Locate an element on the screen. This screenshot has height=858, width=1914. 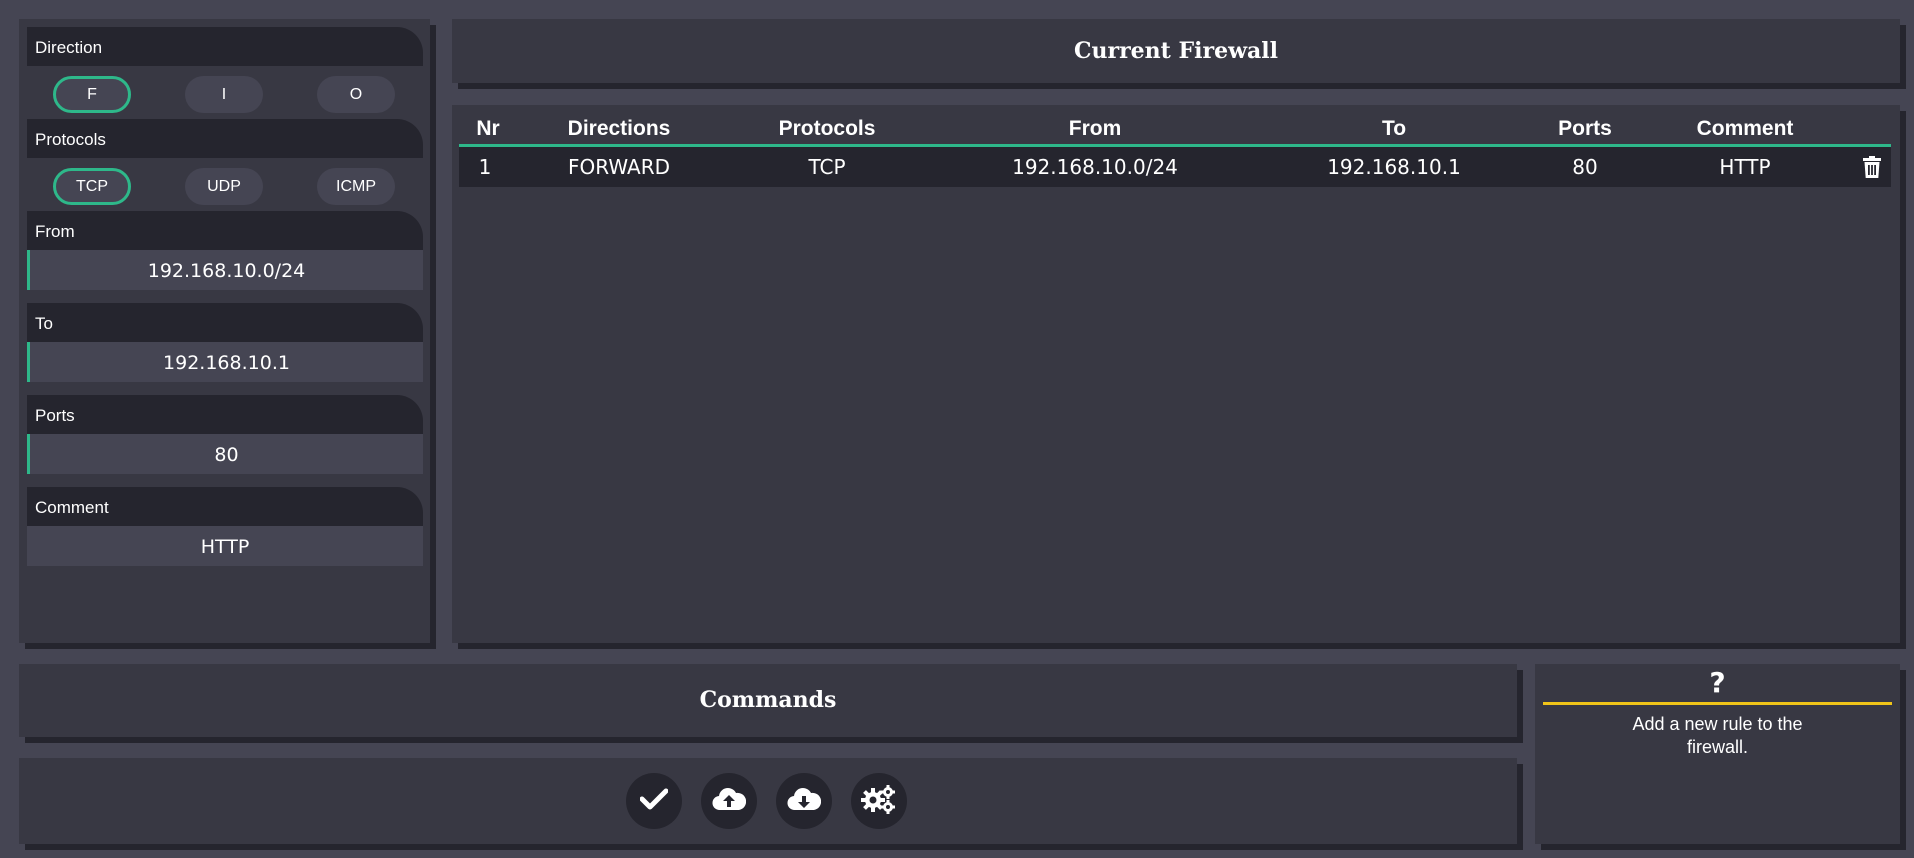
protocol-icmp-button: ICMP is located at coordinates (356, 186).